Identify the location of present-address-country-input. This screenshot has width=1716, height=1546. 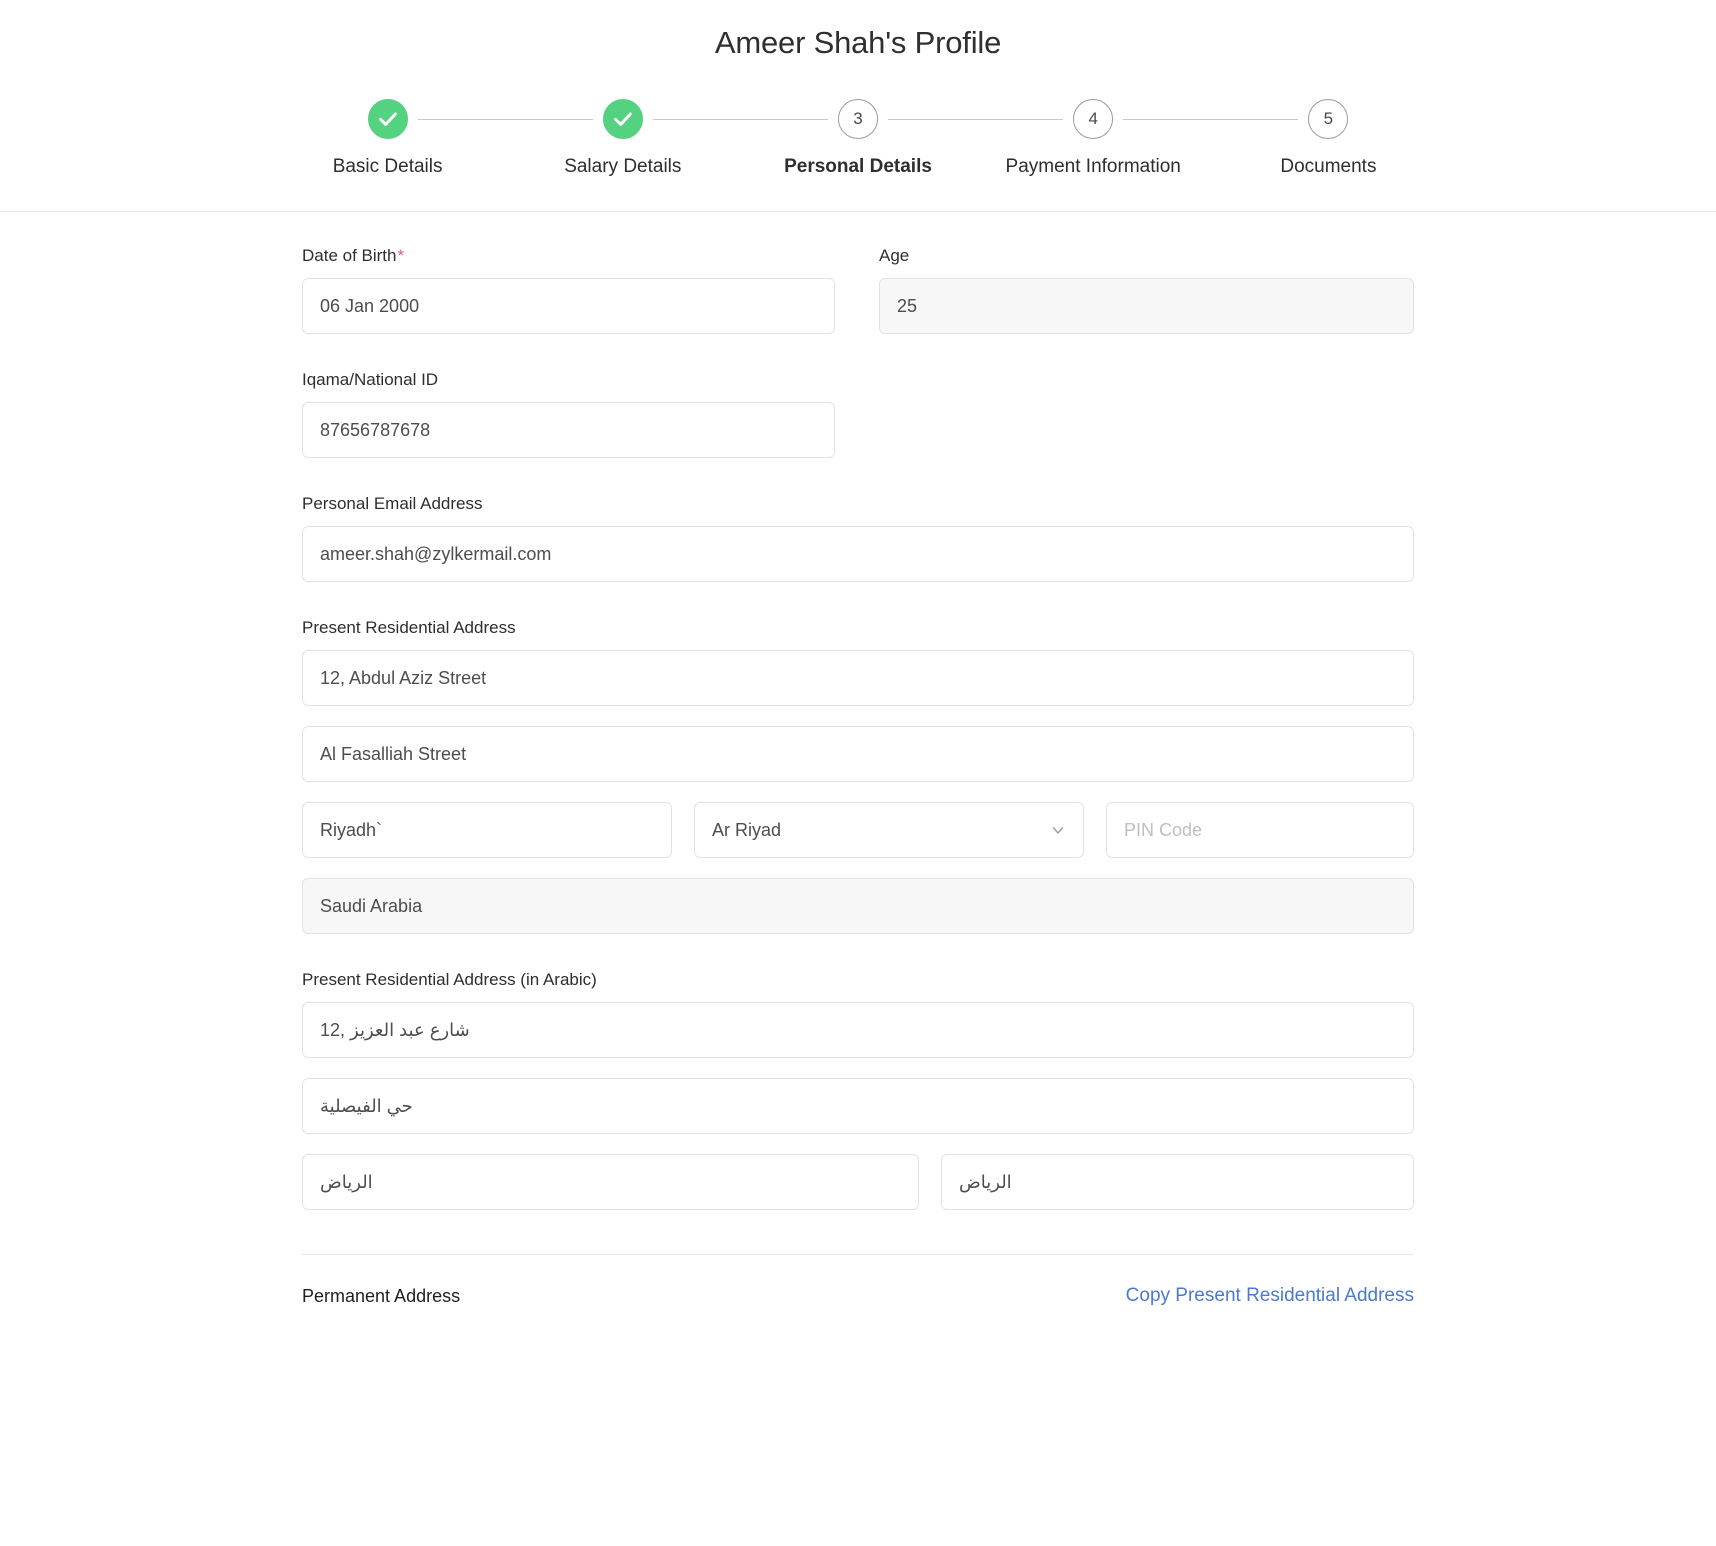
(858, 906).